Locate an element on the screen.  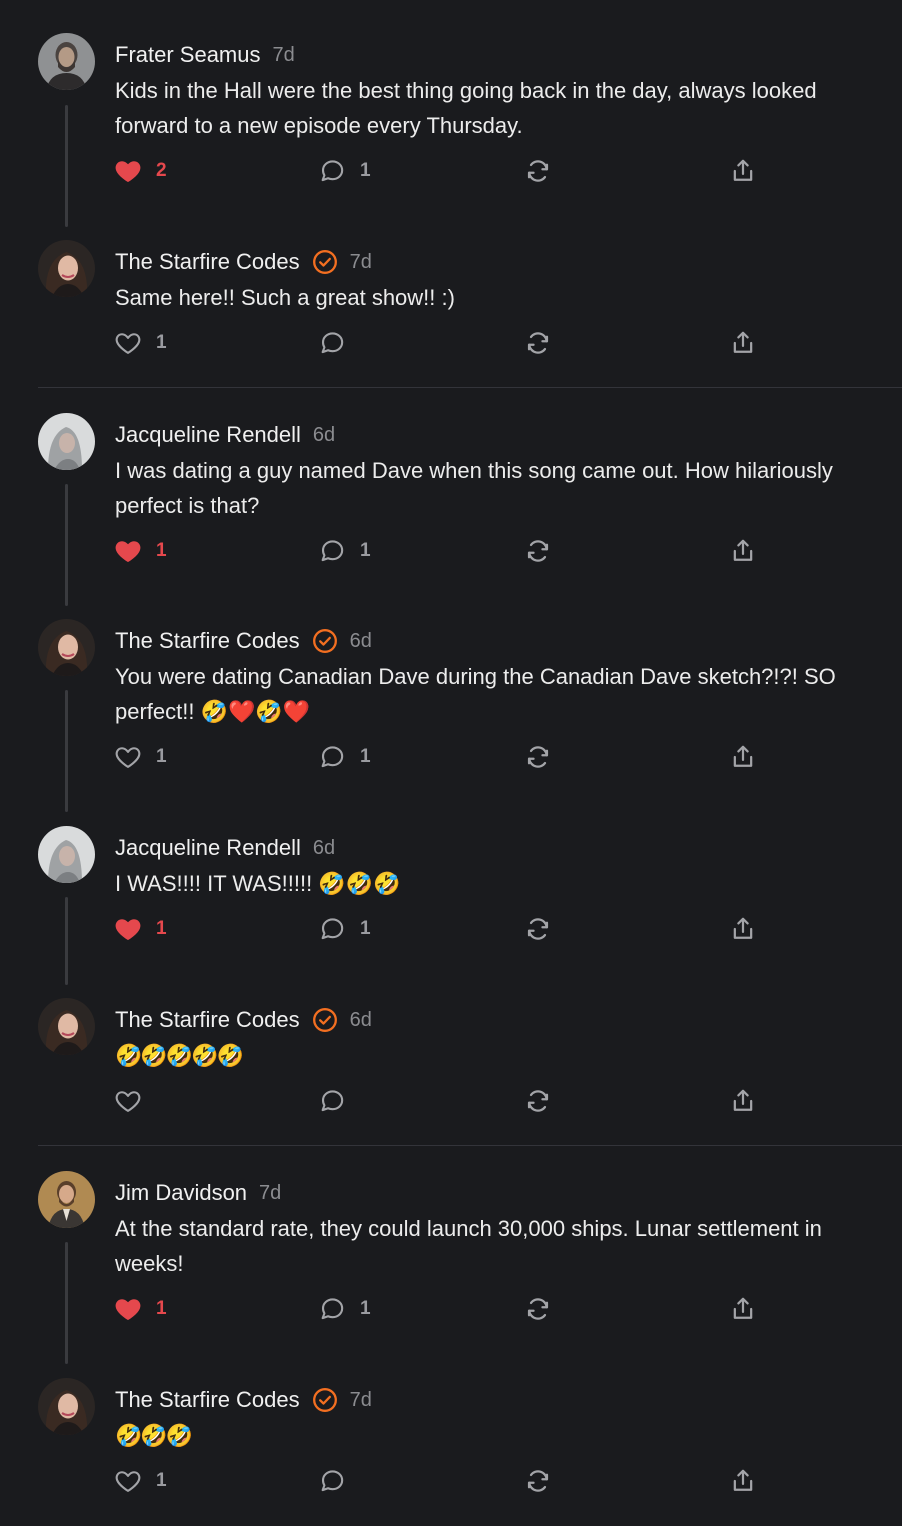
like-count: 2 is located at coordinates (161, 170).